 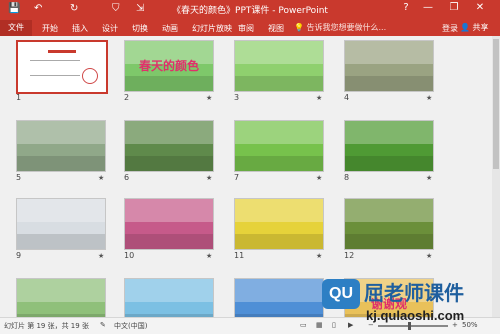 I want to click on tab-slideshow: 幻灯片放映, so click(x=212, y=28).